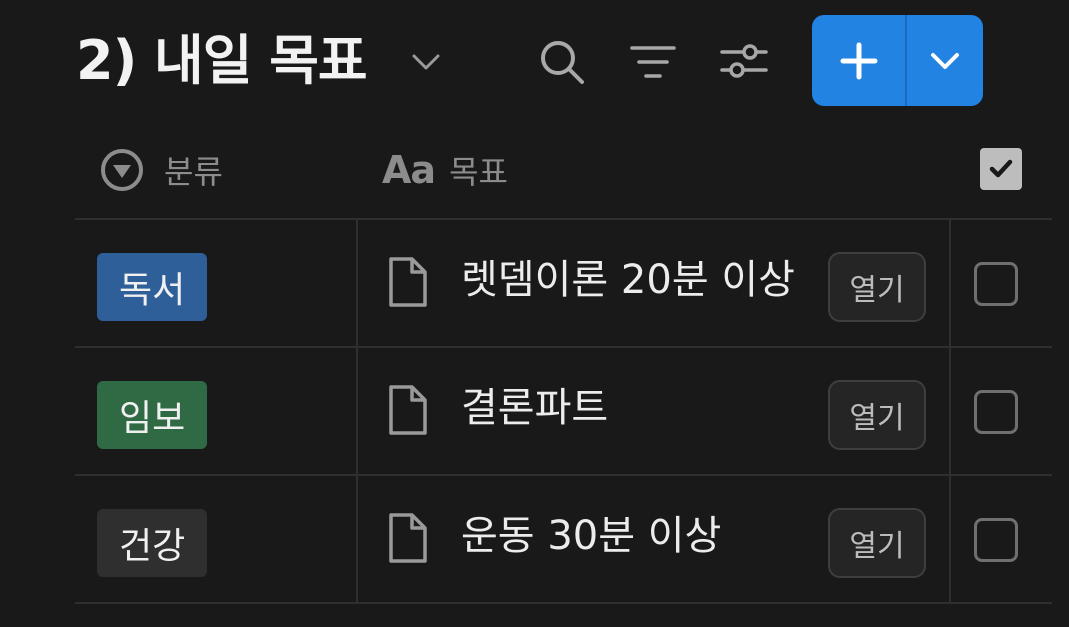 This screenshot has height=627, width=1069. I want to click on new-options-dropdown, so click(945, 60).